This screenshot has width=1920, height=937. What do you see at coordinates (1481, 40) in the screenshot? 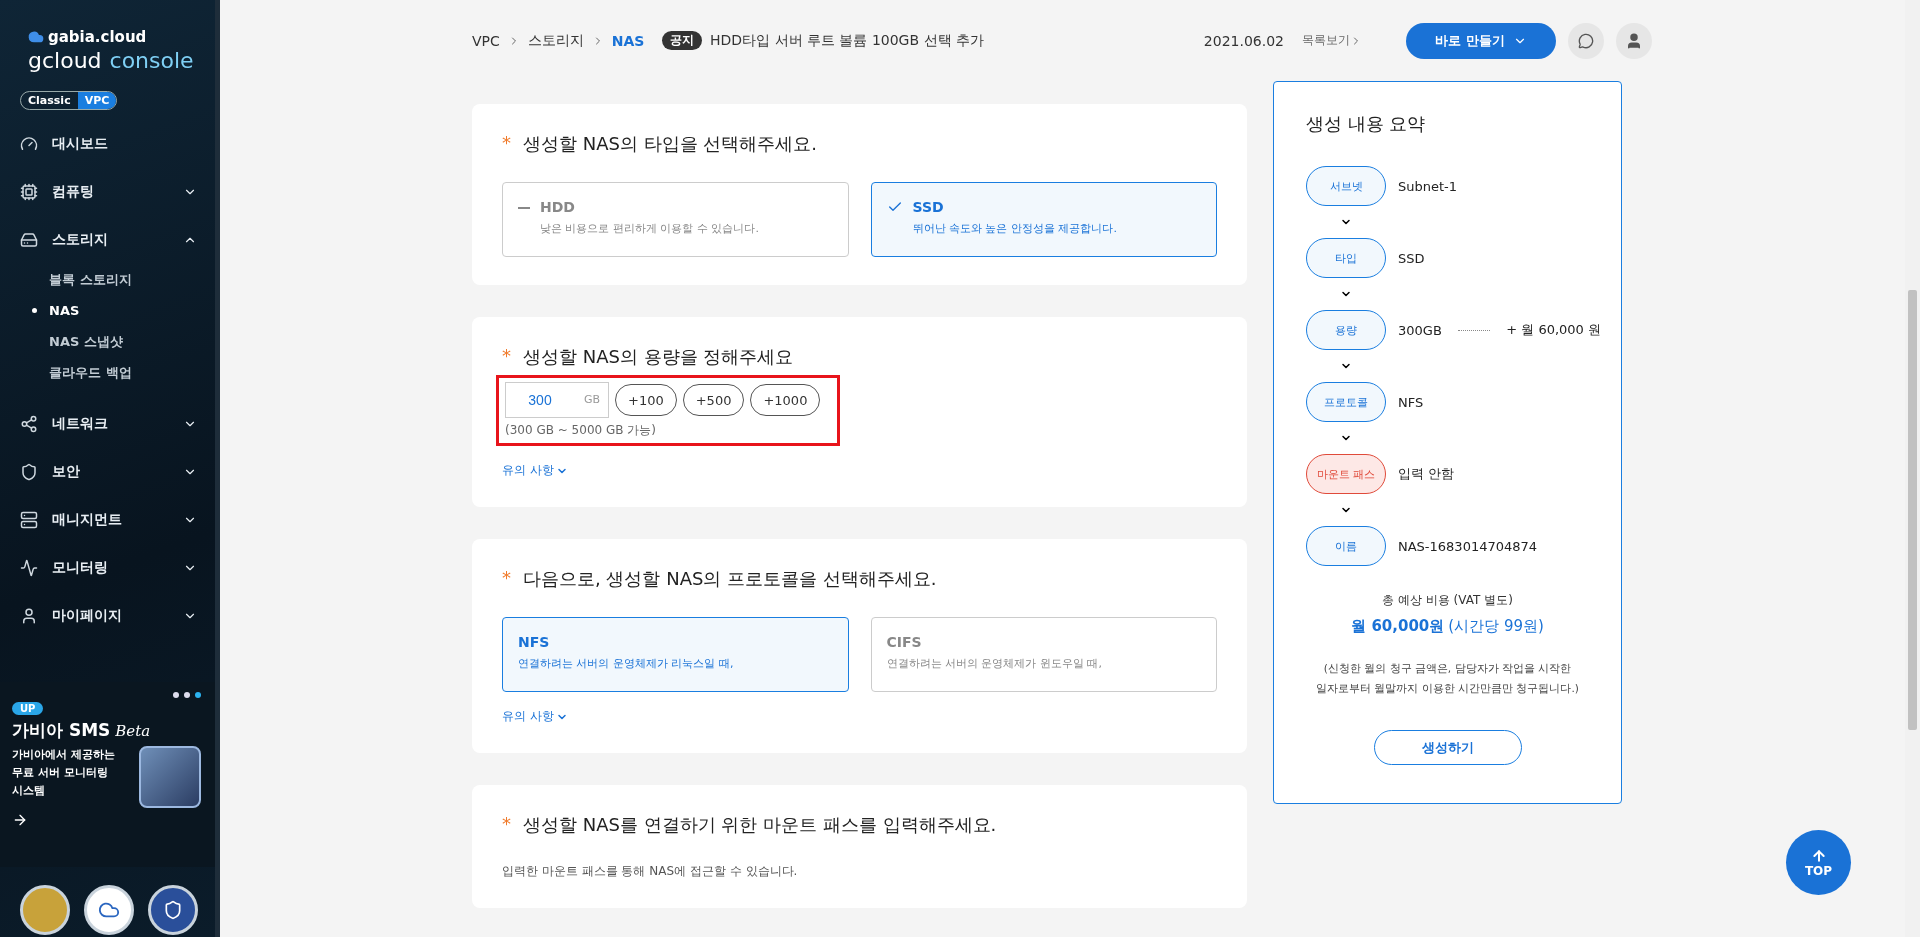
I see `quick-create-button: 바로 만들기` at bounding box center [1481, 40].